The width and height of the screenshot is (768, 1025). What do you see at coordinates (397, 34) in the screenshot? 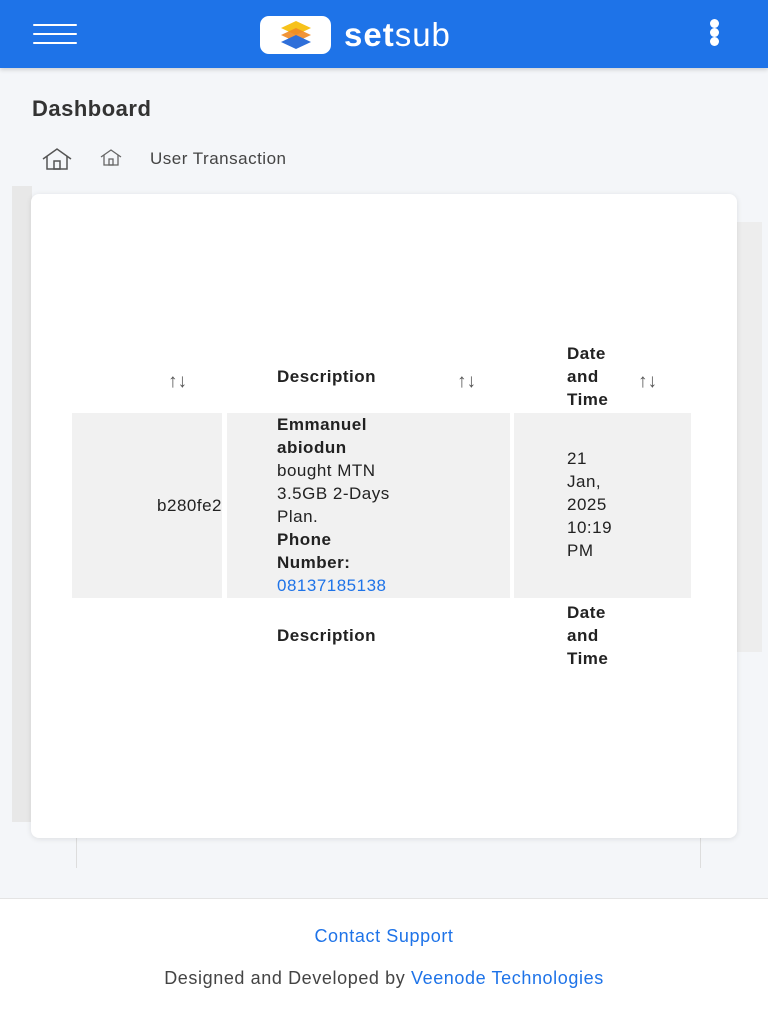
I see `brand-name: setsub` at bounding box center [397, 34].